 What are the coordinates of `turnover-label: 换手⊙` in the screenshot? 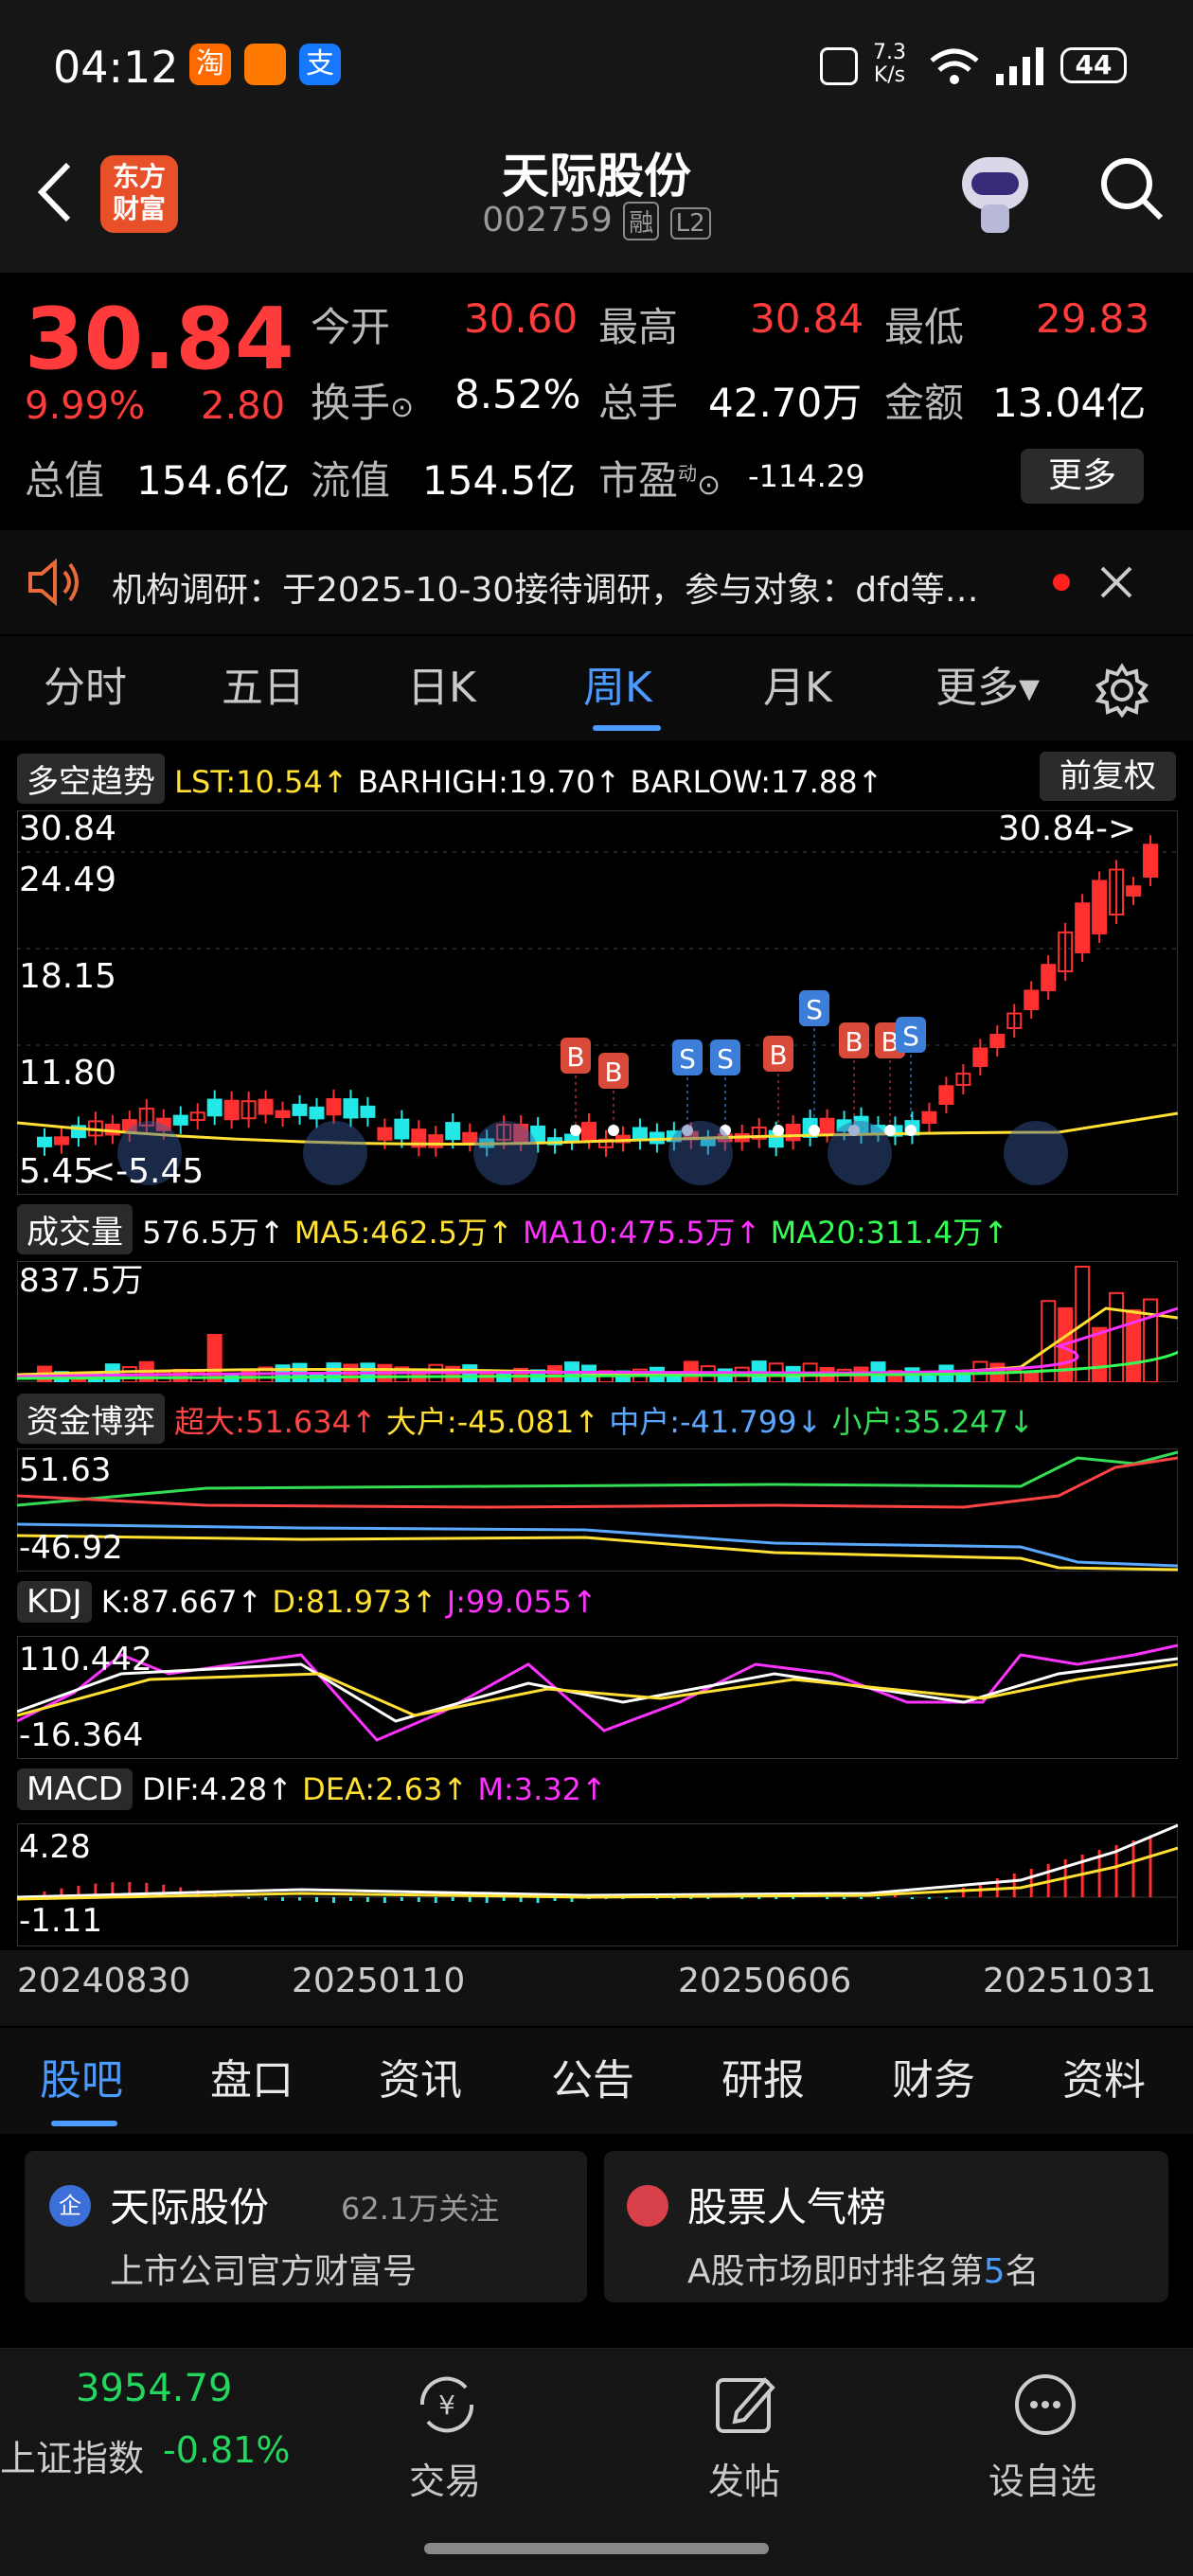 It's located at (362, 400).